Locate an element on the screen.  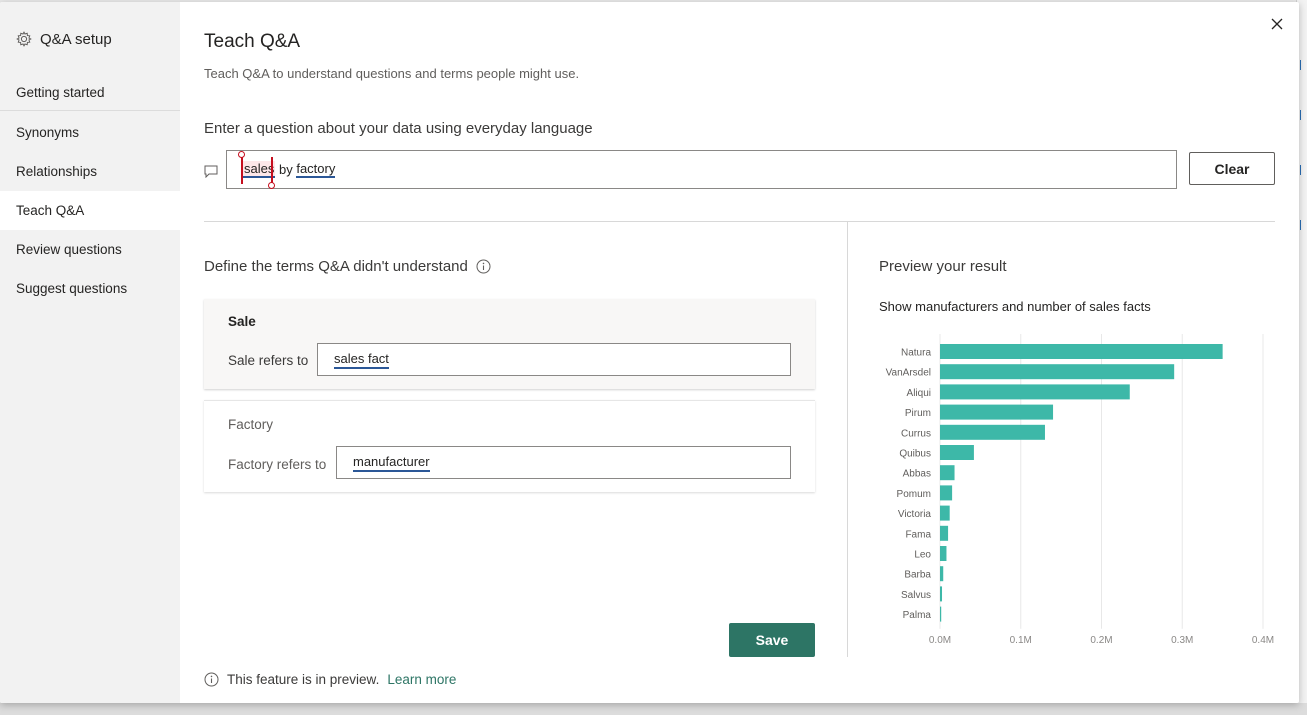
y-category-label: Pirum is located at coordinates (918, 413).